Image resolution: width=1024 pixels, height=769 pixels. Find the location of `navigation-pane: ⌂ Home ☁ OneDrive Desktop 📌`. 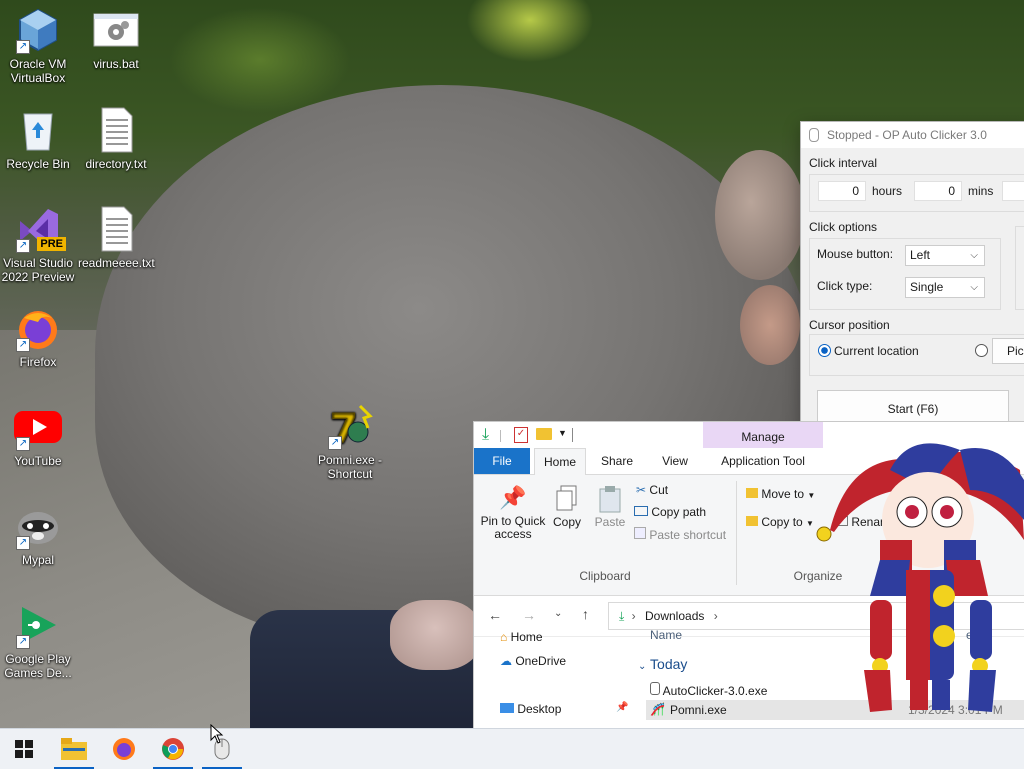

navigation-pane: ⌂ Home ☁ OneDrive Desktop 📌 is located at coordinates (554, 673).